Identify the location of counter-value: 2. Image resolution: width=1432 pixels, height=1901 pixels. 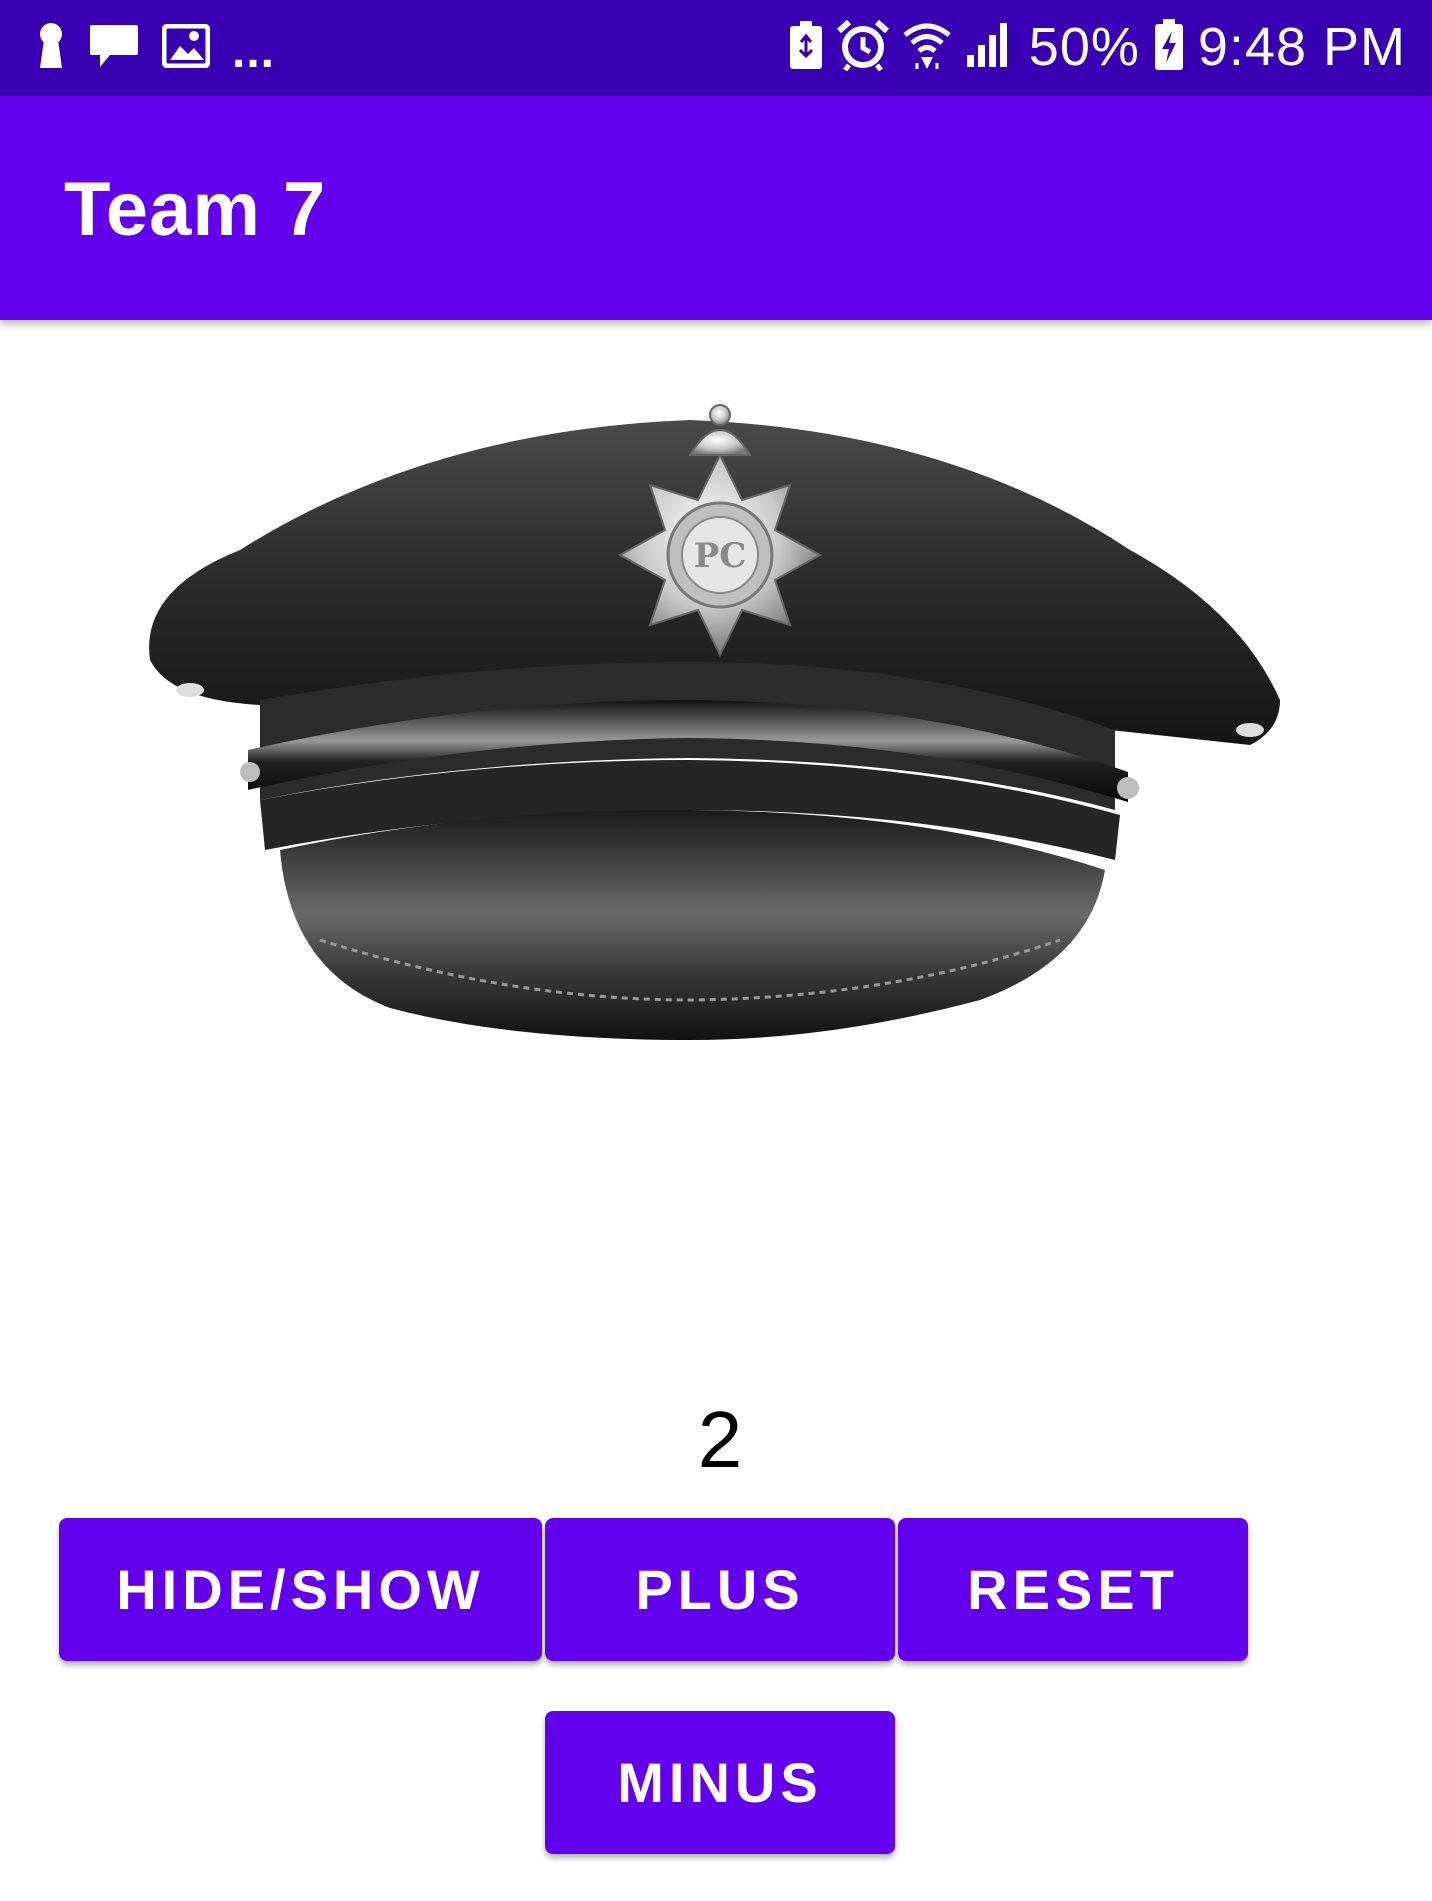
(720, 1439).